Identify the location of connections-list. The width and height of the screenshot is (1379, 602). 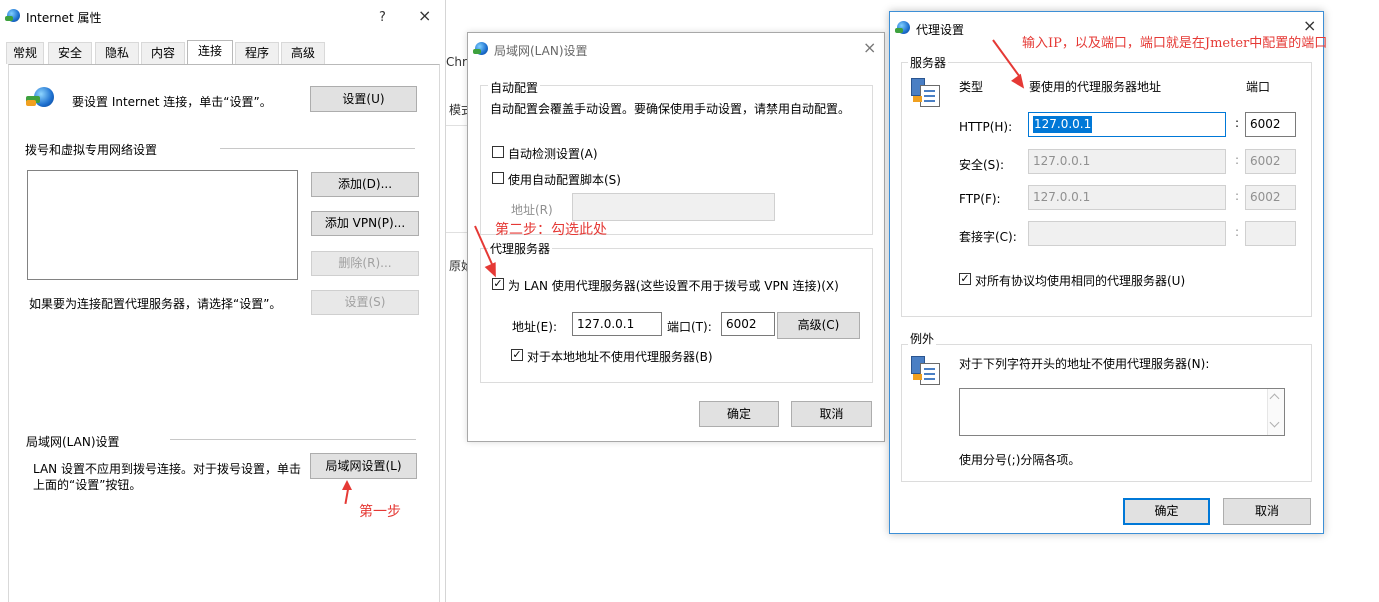
(162, 225).